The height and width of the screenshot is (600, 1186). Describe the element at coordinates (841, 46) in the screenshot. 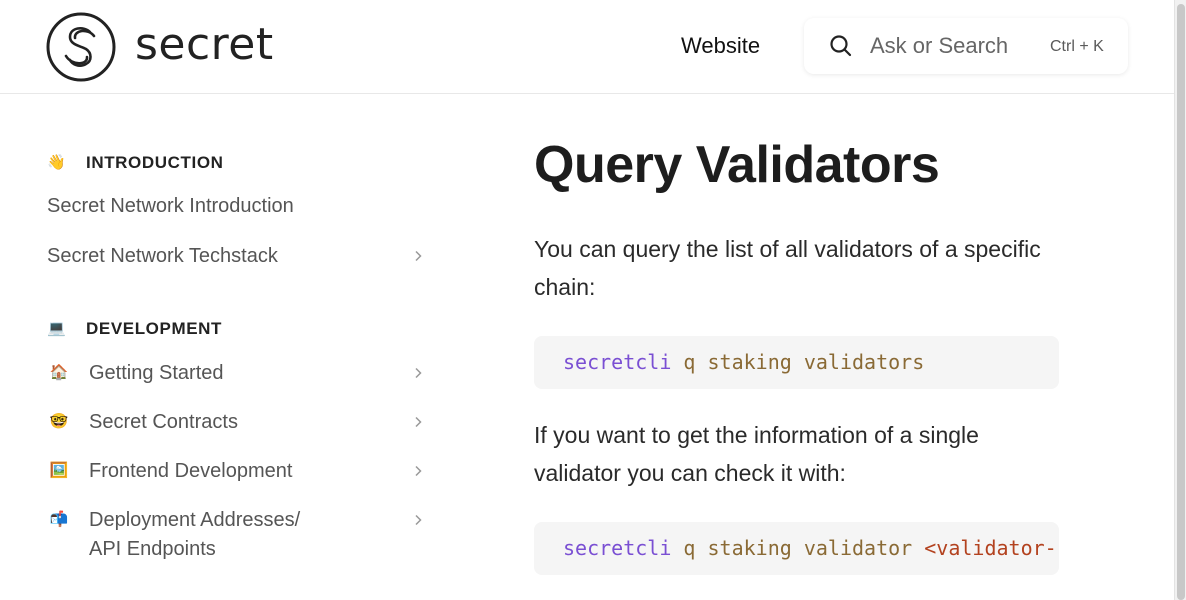

I see `search-icon` at that location.